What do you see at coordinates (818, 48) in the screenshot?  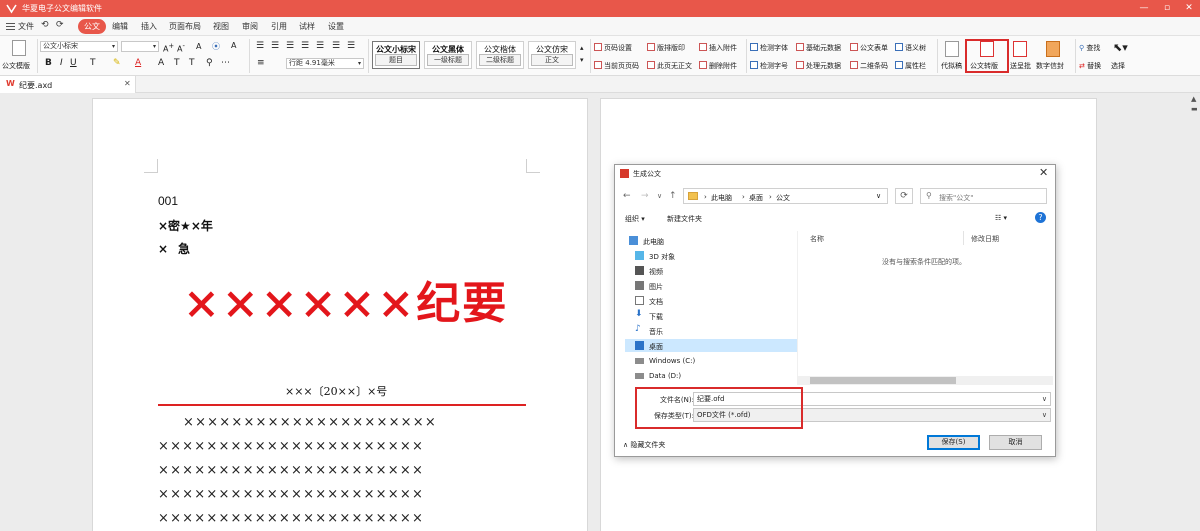 I see `basic-metadata: 基础元数据` at bounding box center [818, 48].